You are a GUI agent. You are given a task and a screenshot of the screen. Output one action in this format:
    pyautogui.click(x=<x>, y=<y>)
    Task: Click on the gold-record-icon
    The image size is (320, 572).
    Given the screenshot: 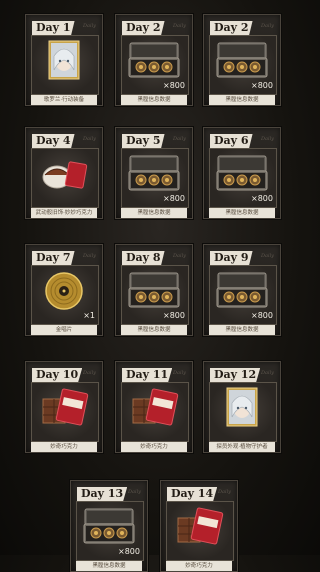 What is the action you would take?
    pyautogui.click(x=64, y=290)
    